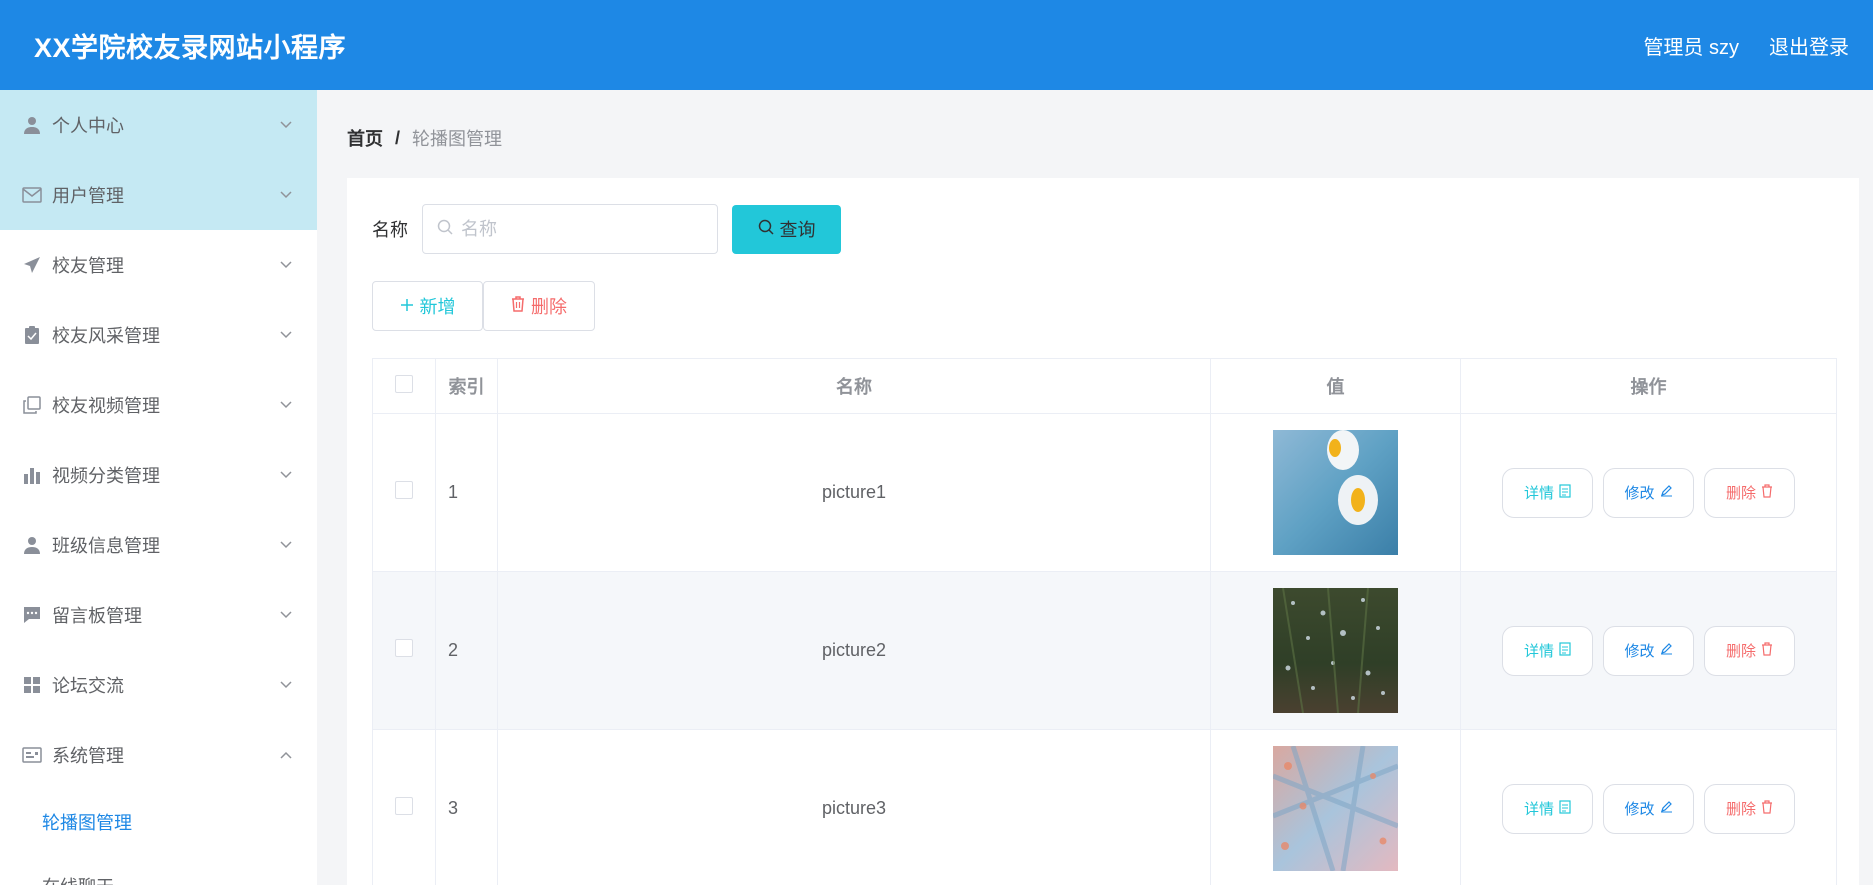  I want to click on action-bar: 新增 删除, so click(483, 306).